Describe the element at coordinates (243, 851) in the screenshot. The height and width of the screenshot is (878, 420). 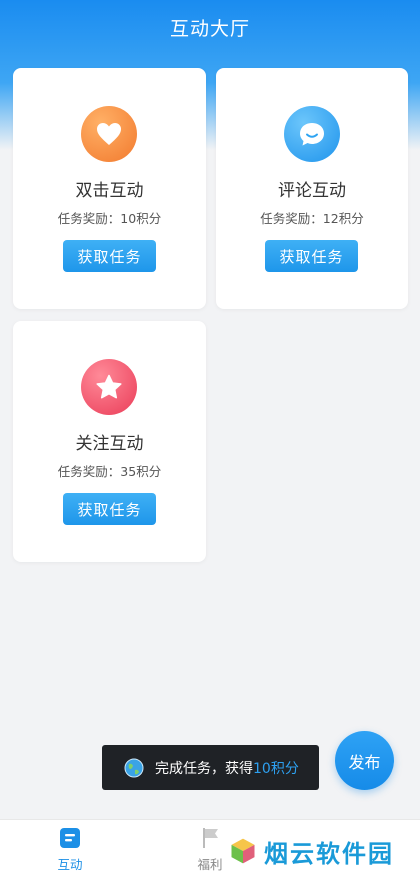
I see `cube-logo-icon` at that location.